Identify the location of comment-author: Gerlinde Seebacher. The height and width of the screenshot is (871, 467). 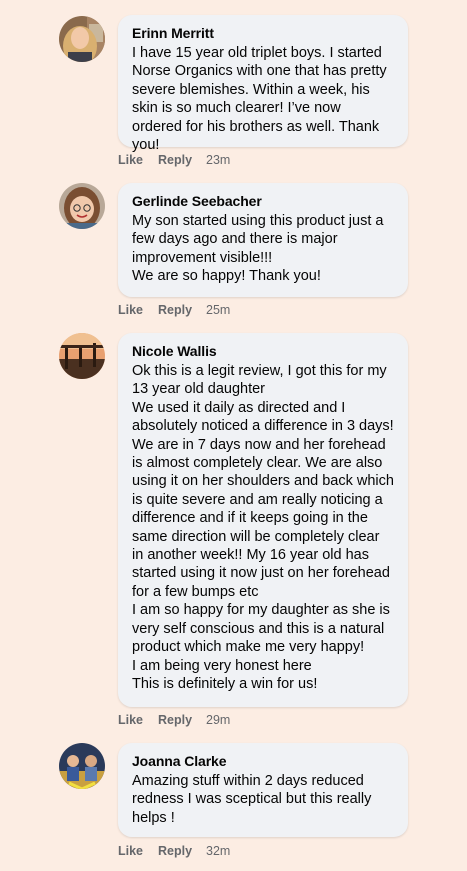
(263, 201).